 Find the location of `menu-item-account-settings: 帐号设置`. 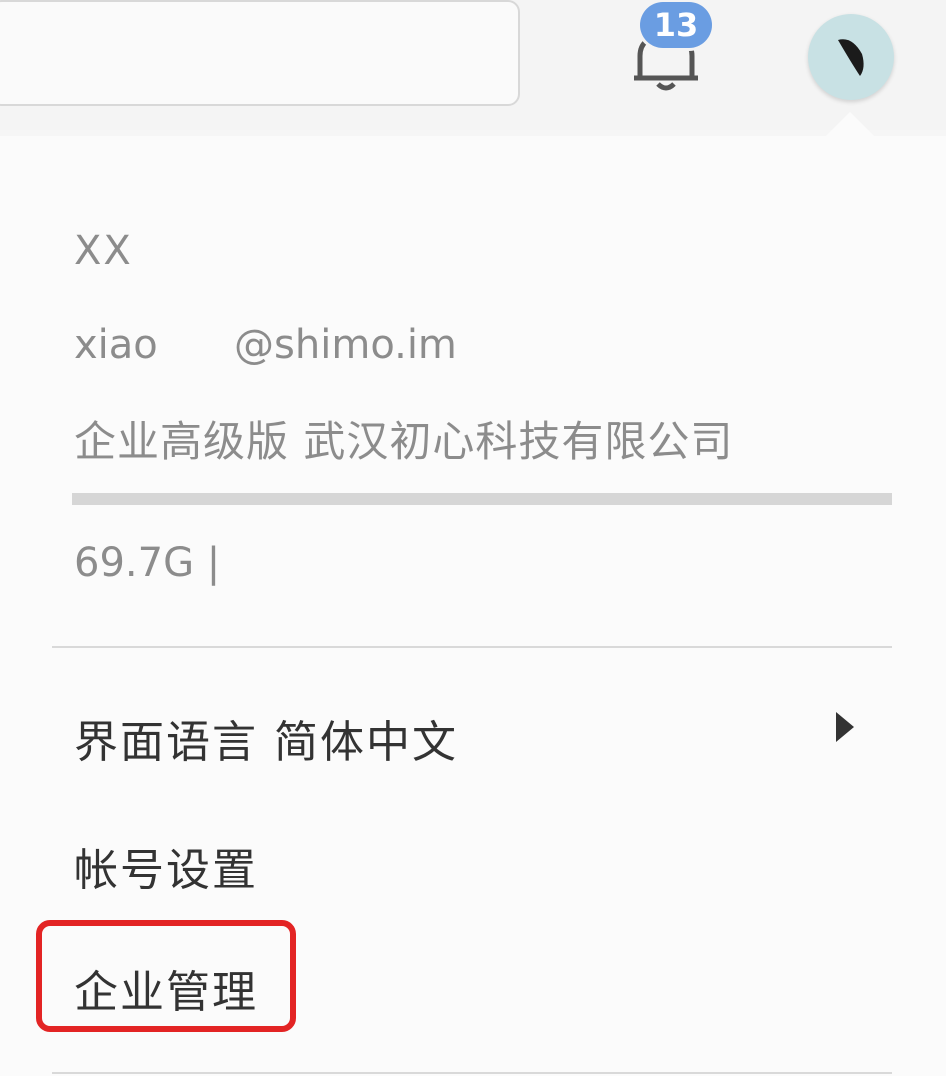

menu-item-account-settings: 帐号设置 is located at coordinates (166, 866).